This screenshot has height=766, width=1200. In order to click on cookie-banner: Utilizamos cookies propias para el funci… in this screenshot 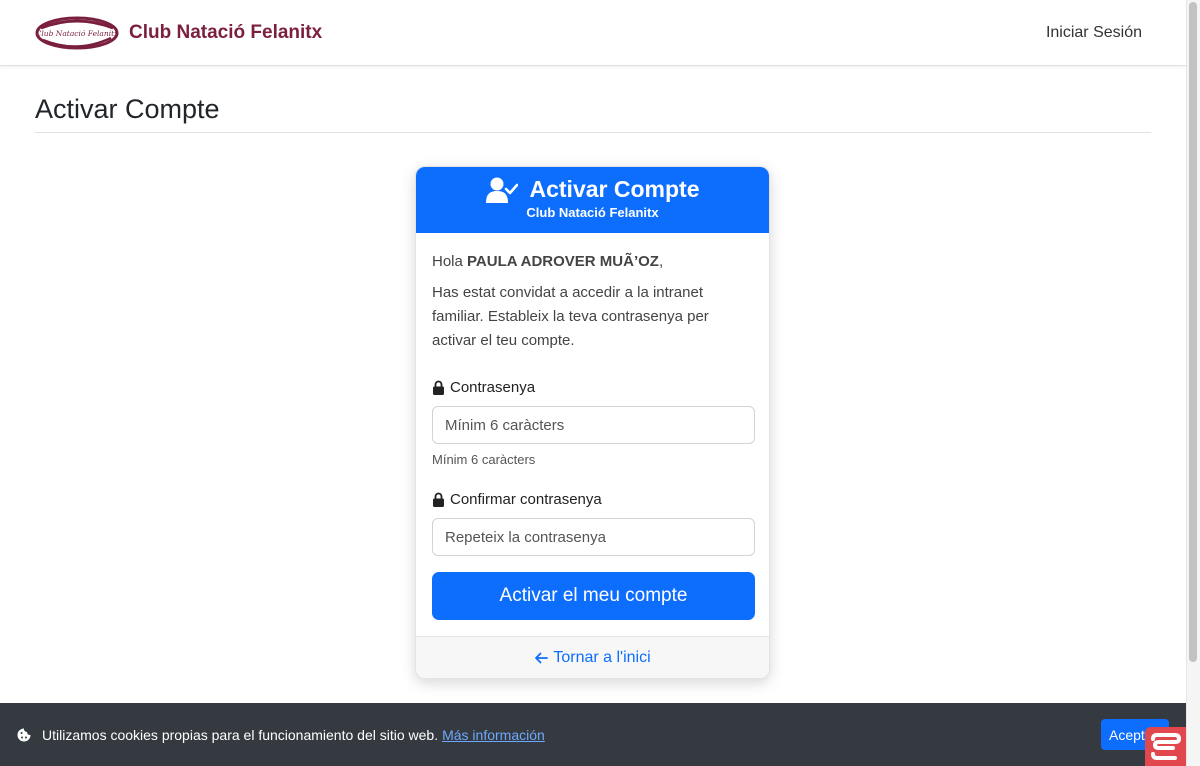, I will do `click(593, 734)`.